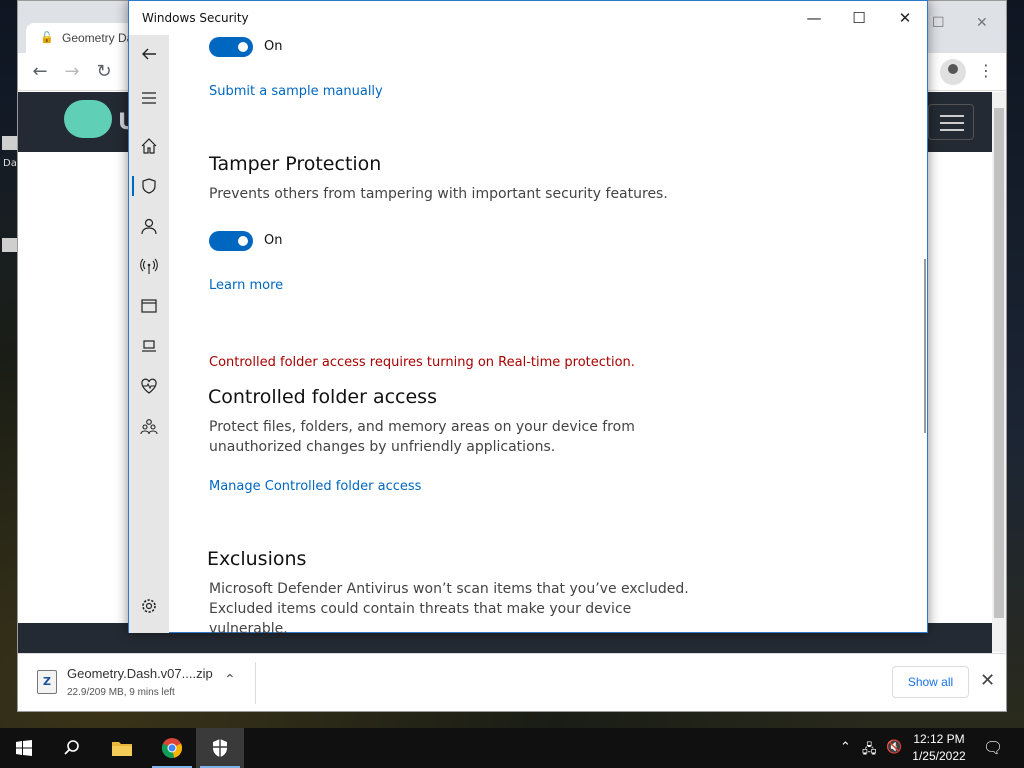  What do you see at coordinates (894, 747) in the screenshot?
I see `volume-muted-icon: 🔇` at bounding box center [894, 747].